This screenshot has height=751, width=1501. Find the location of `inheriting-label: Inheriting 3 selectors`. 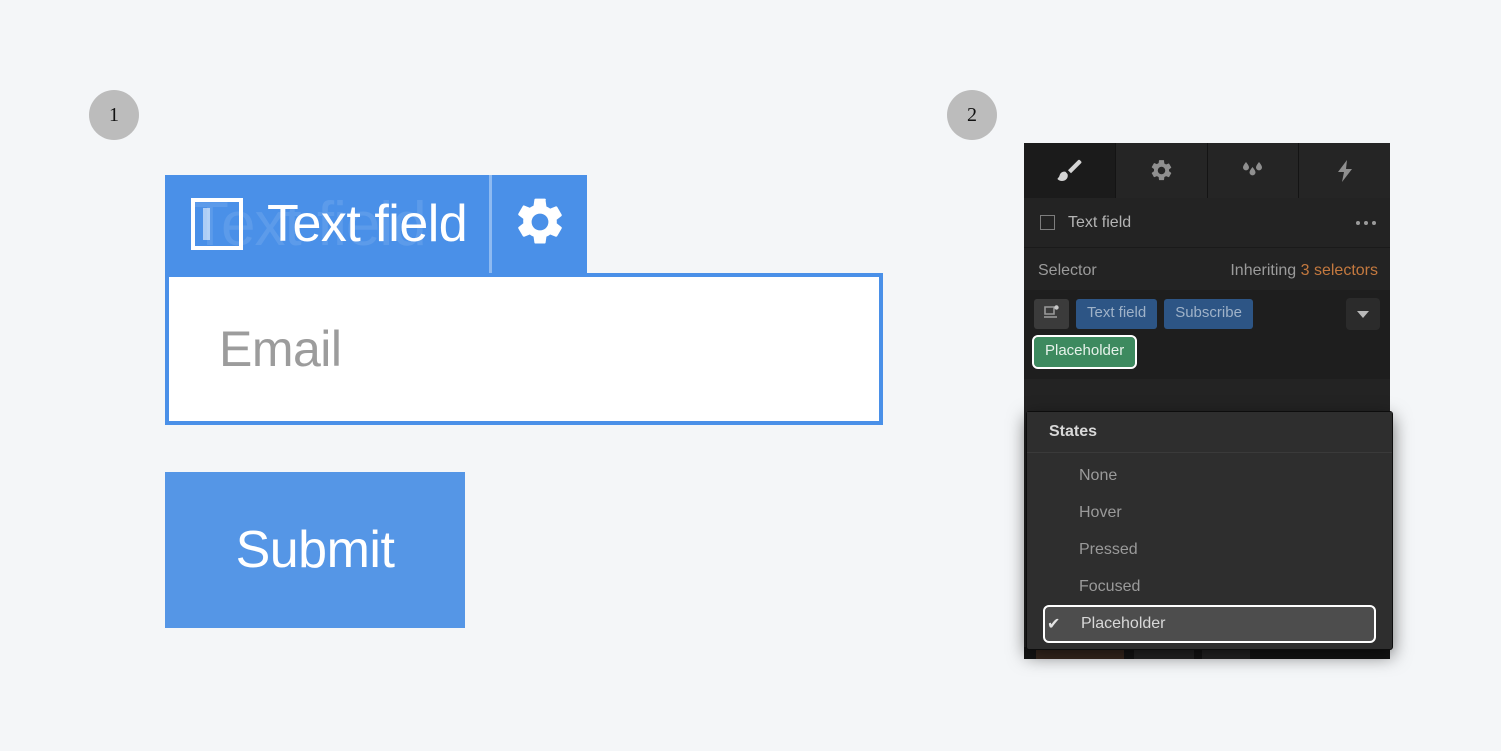

inheriting-label: Inheriting 3 selectors is located at coordinates (1304, 271).